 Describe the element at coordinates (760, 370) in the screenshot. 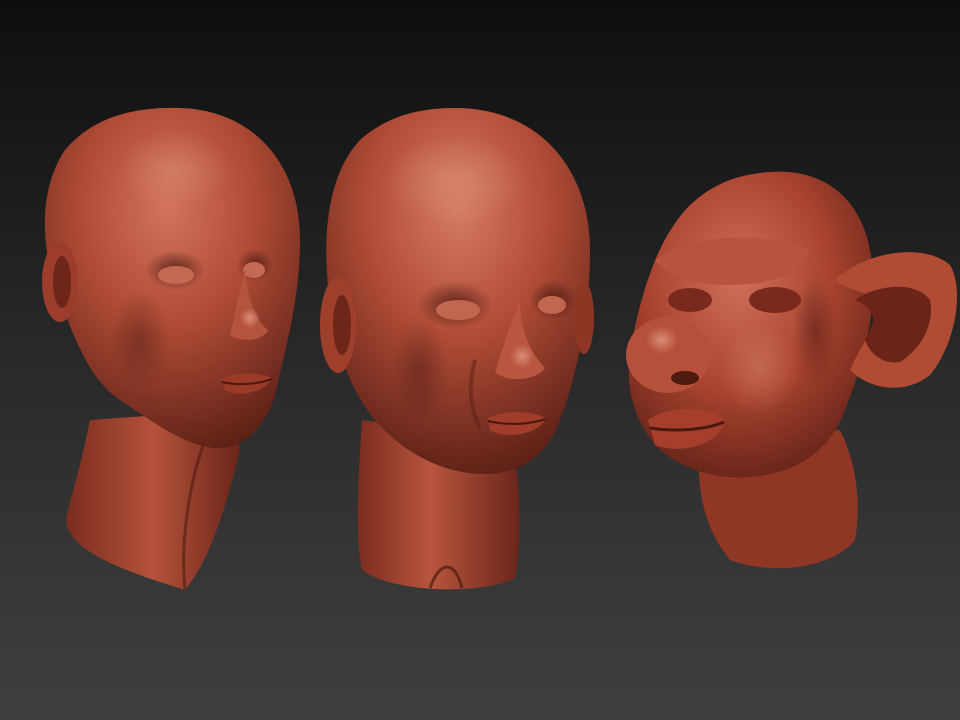

I see `head-right-cheek` at that location.